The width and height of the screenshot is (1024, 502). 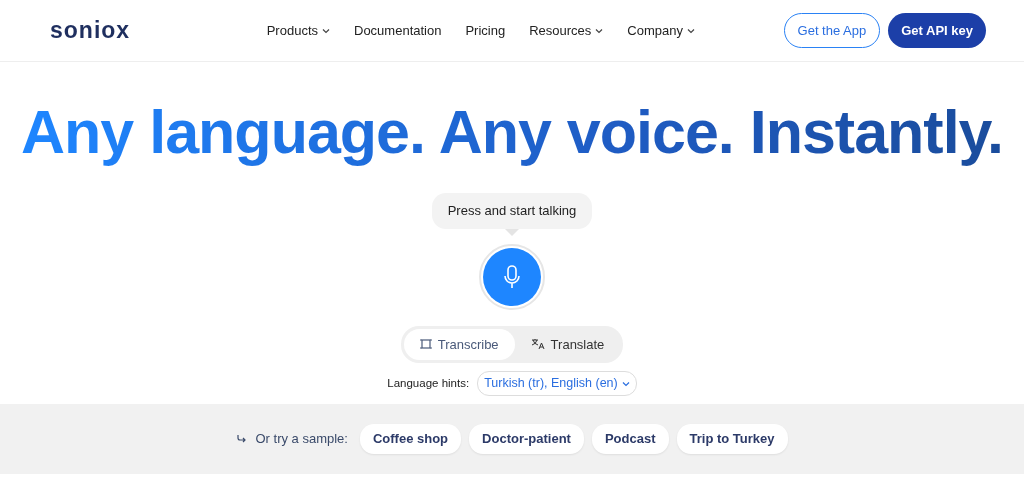 What do you see at coordinates (512, 232) in the screenshot?
I see `tooltip-pointer` at bounding box center [512, 232].